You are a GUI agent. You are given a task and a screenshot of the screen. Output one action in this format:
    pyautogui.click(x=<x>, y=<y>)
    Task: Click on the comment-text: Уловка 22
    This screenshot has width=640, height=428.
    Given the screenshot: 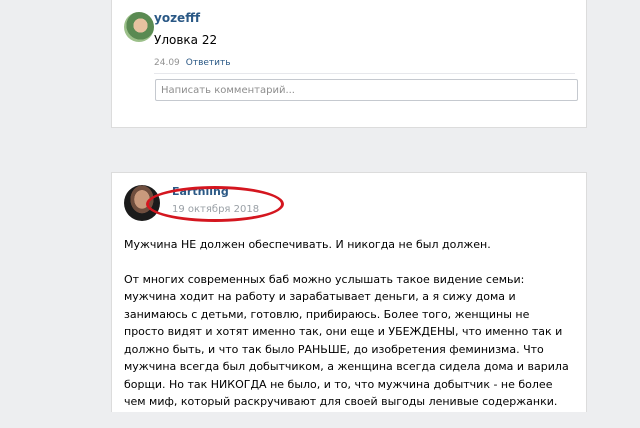 What is the action you would take?
    pyautogui.click(x=186, y=40)
    